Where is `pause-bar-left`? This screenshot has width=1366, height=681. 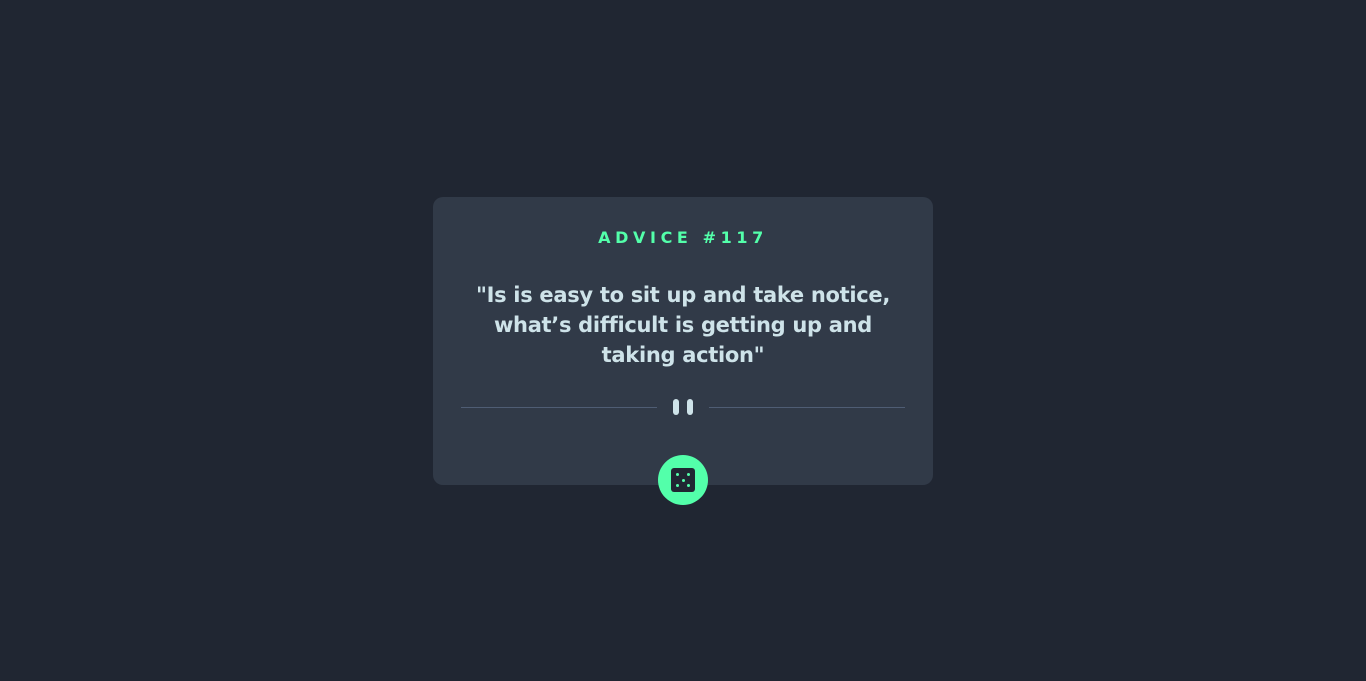 pause-bar-left is located at coordinates (676, 407).